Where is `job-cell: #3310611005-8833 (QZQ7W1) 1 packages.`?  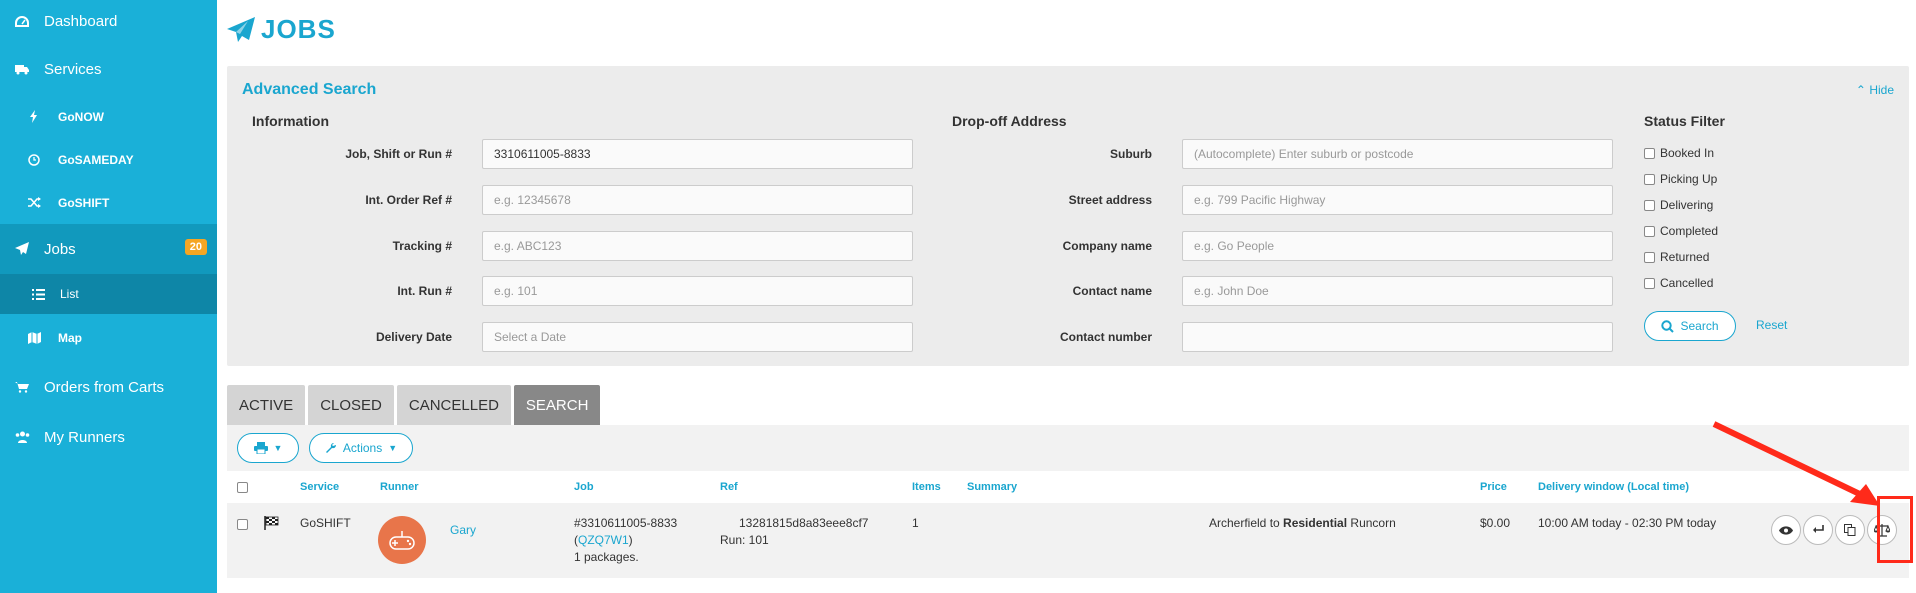 job-cell: #3310611005-8833 (QZQ7W1) 1 packages. is located at coordinates (626, 540).